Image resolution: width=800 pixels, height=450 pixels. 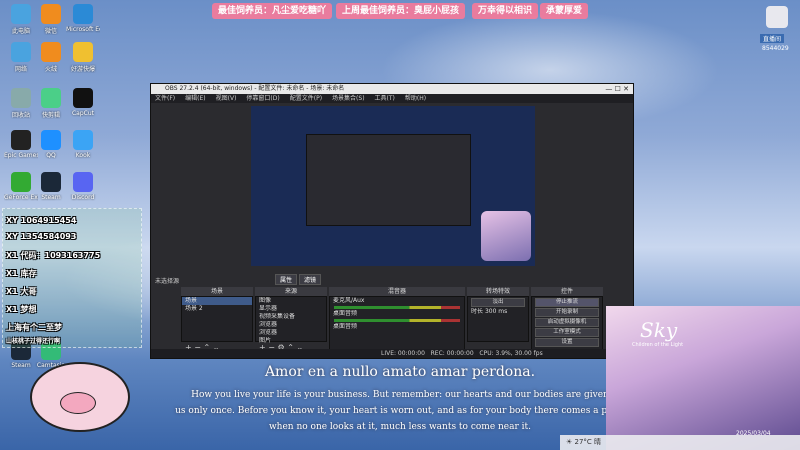 What do you see at coordinates (21, 19) in the screenshot?
I see `desktop-icon: 此电脑` at bounding box center [21, 19].